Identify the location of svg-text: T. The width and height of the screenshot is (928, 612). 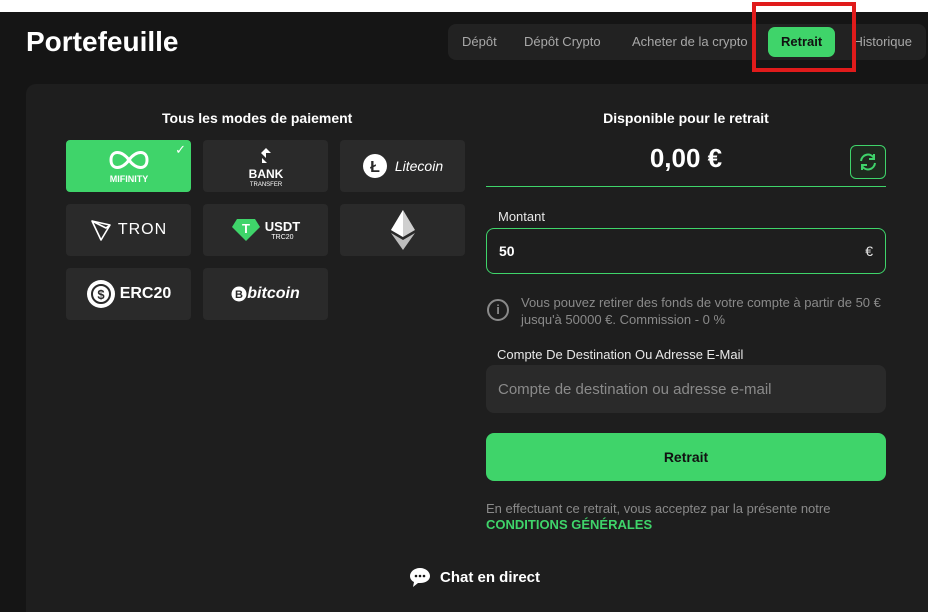
(246, 228).